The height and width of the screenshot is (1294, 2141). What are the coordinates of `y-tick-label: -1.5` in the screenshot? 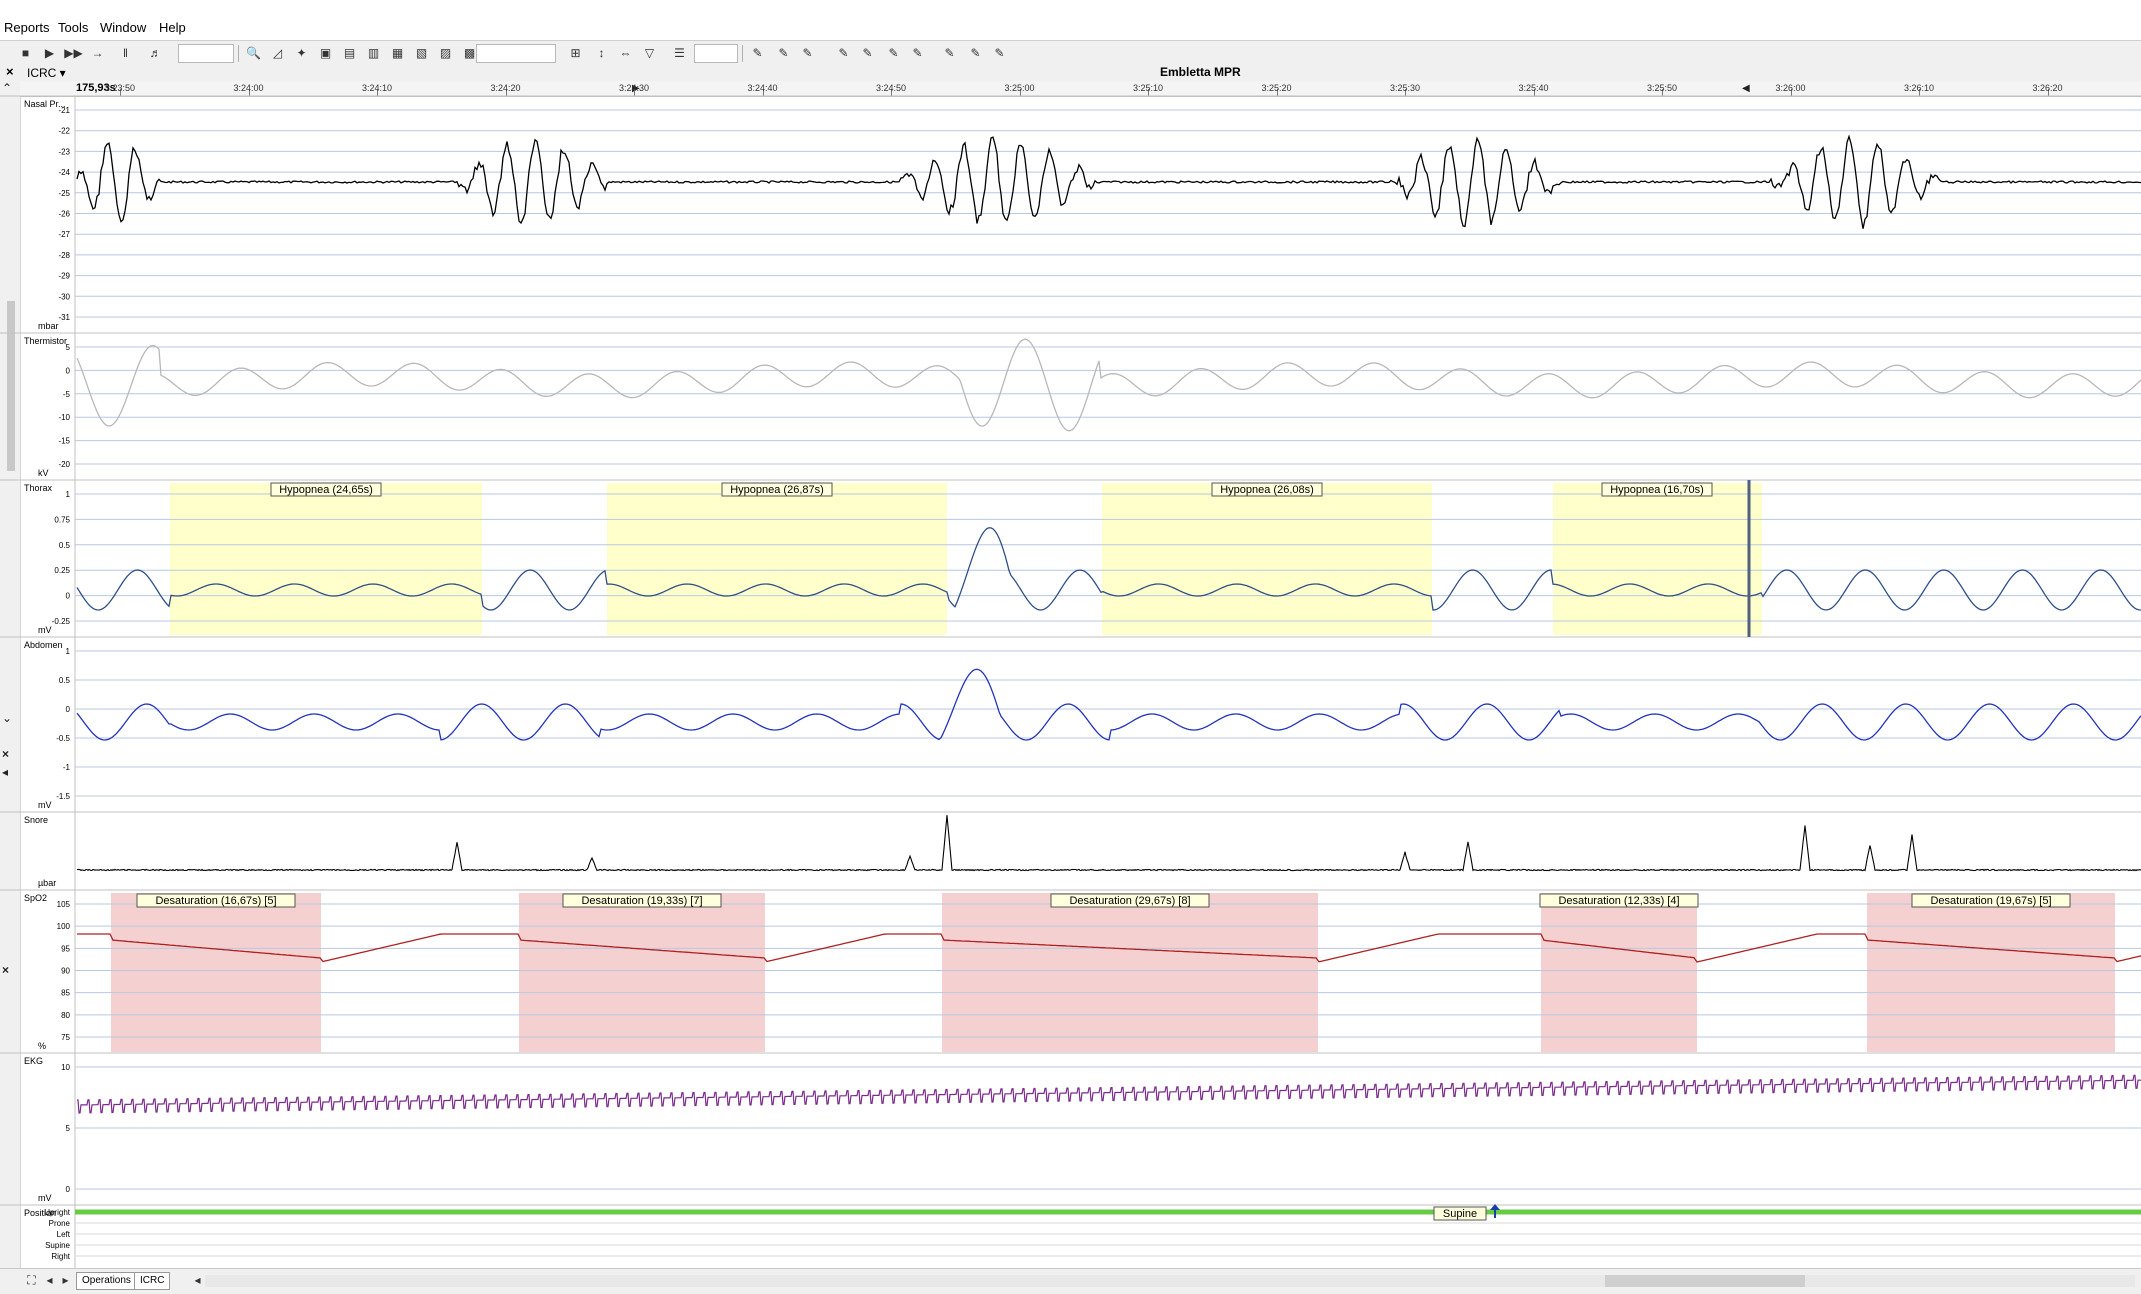 It's located at (63, 796).